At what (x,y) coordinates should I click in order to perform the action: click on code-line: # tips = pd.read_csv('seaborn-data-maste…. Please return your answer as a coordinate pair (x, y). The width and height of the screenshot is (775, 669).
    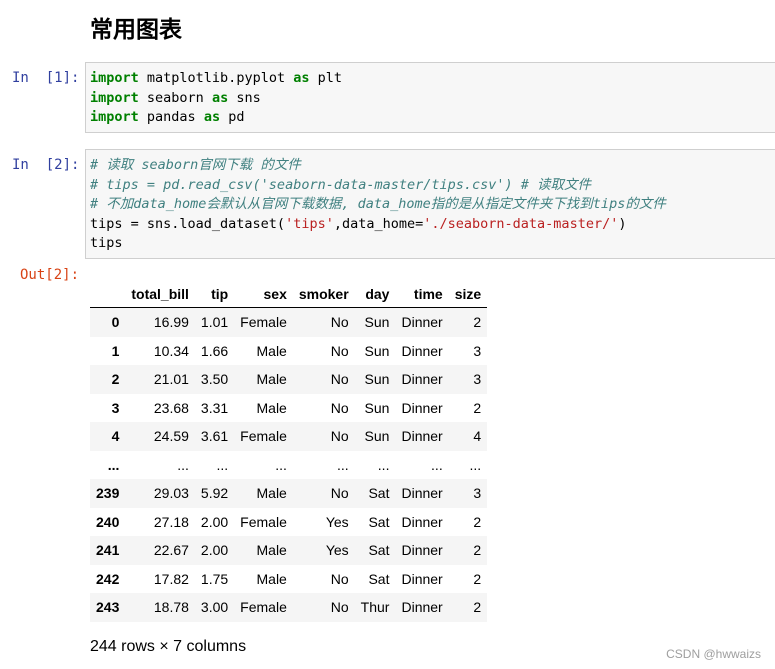
    Looking at the image, I should click on (430, 186).